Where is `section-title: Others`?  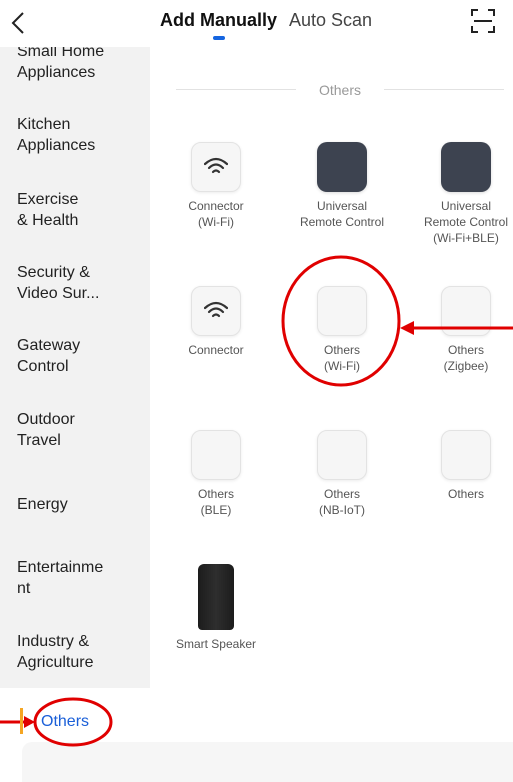 section-title: Others is located at coordinates (339, 90).